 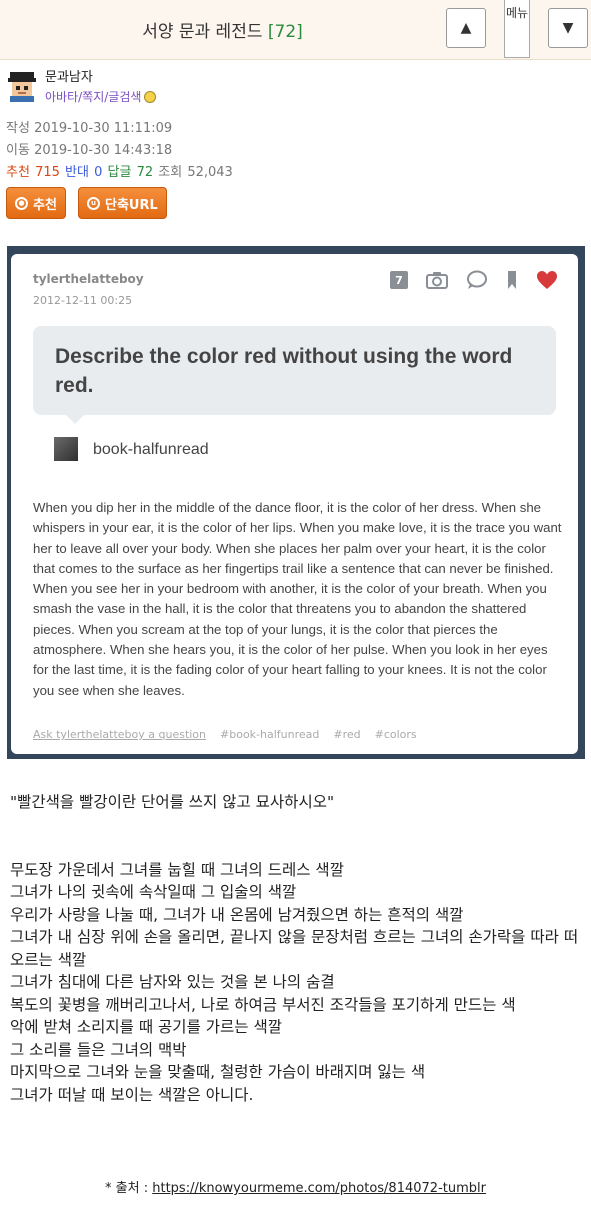 I want to click on body-line: 그녀가 떠날 때 보이는 색깔은 아니다., so click(x=132, y=1094).